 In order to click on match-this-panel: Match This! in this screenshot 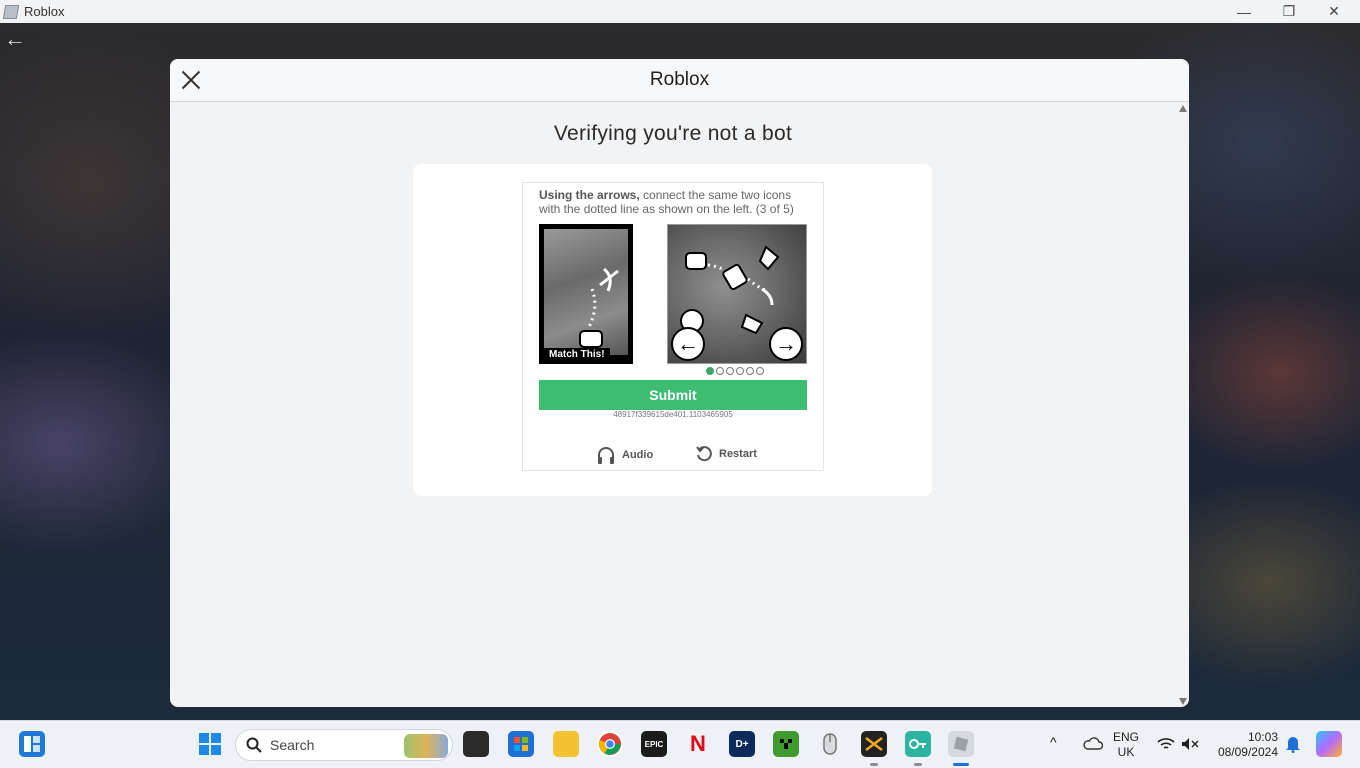, I will do `click(586, 294)`.